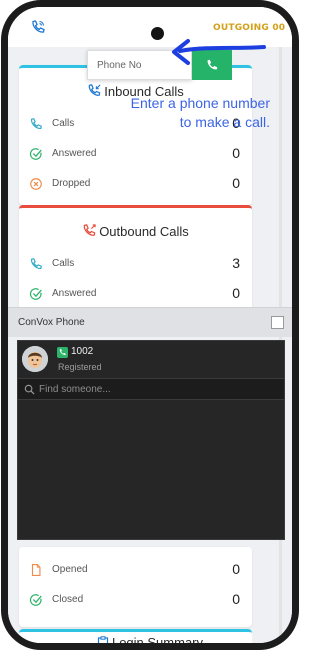 This screenshot has height=650, width=320. What do you see at coordinates (70, 569) in the screenshot?
I see `row-label: Opened` at bounding box center [70, 569].